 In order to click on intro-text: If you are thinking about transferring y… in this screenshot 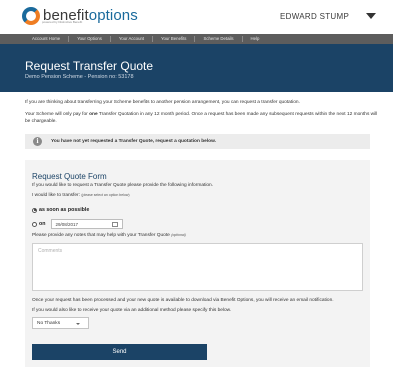, I will do `click(162, 102)`.